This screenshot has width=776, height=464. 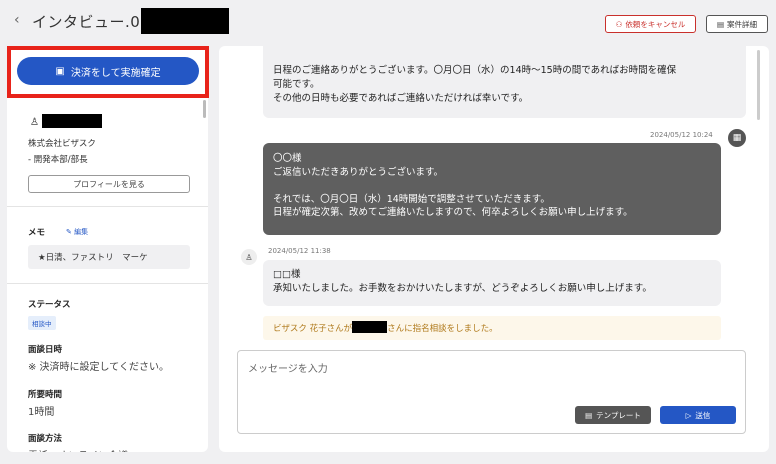 What do you see at coordinates (109, 184) in the screenshot?
I see `view-profile-button: プロフィールを見る` at bounding box center [109, 184].